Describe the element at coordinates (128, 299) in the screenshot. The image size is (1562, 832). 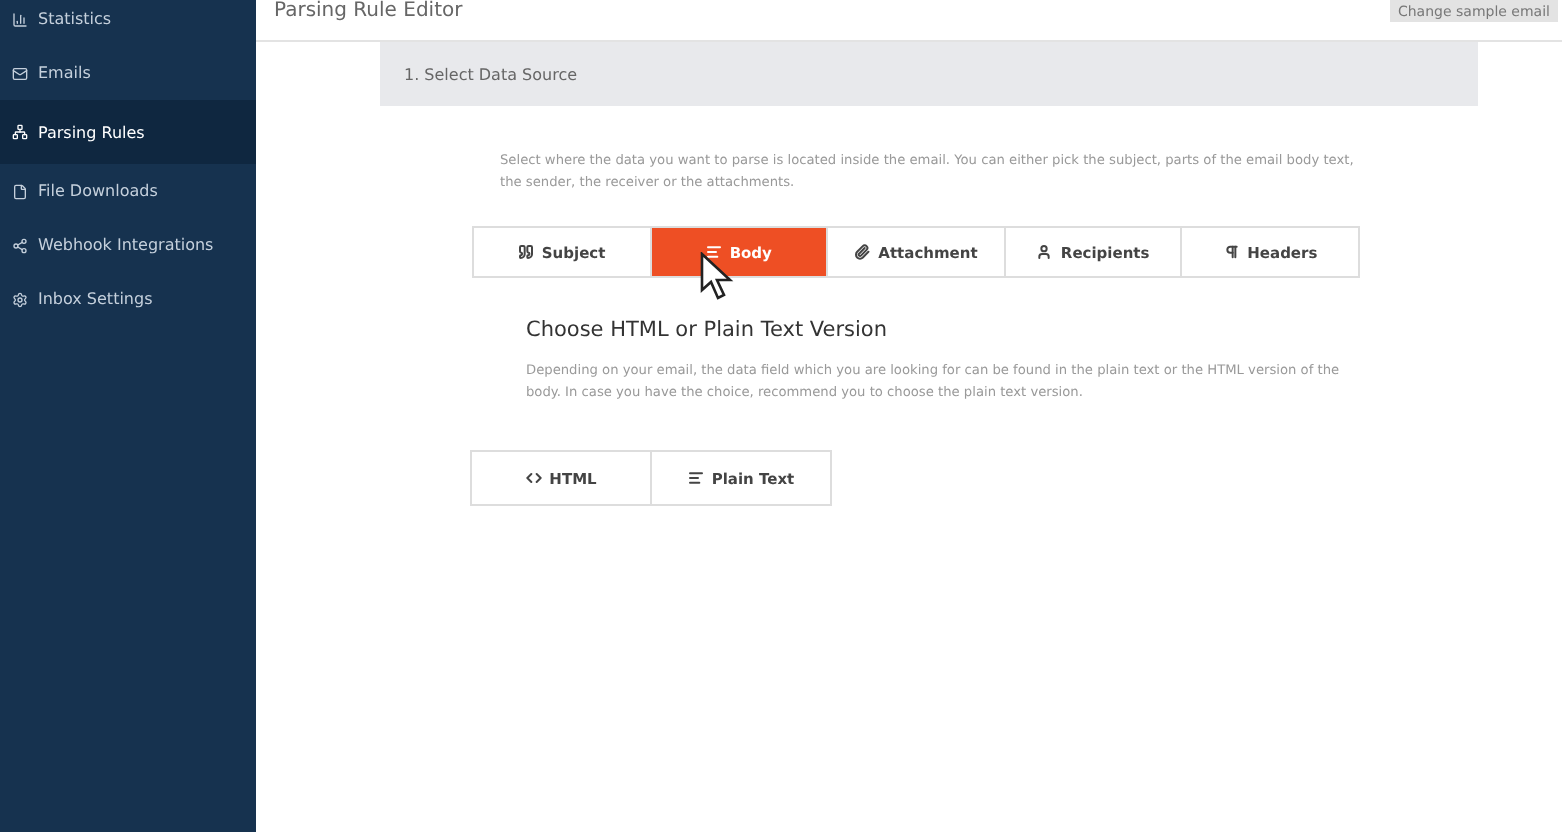
I see `sidebar-item: Inbox Settings` at that location.